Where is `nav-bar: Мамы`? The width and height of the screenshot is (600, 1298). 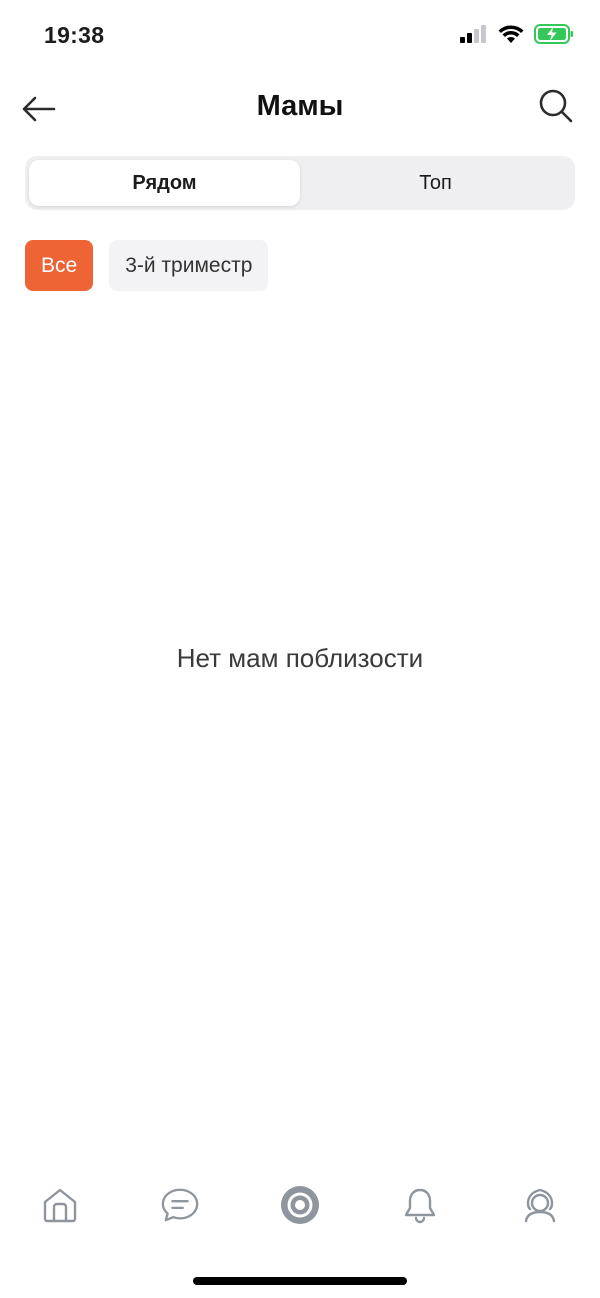
nav-bar: Мамы is located at coordinates (300, 107).